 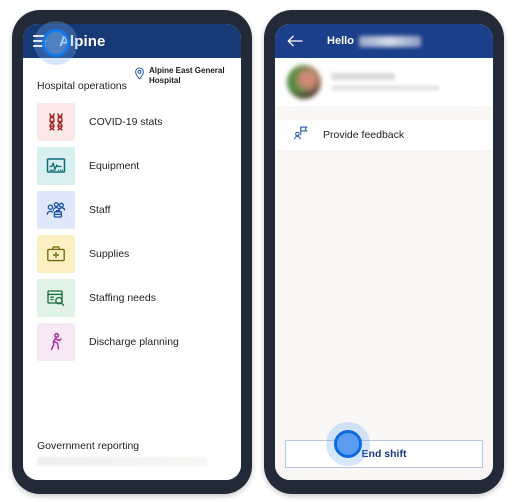 I want to click on avatar, so click(x=304, y=82).